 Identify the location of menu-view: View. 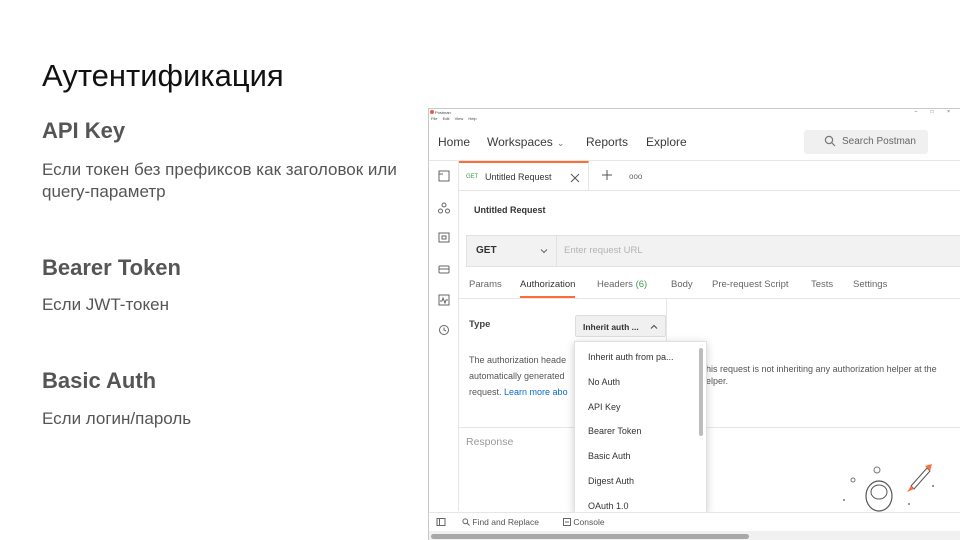
(459, 118).